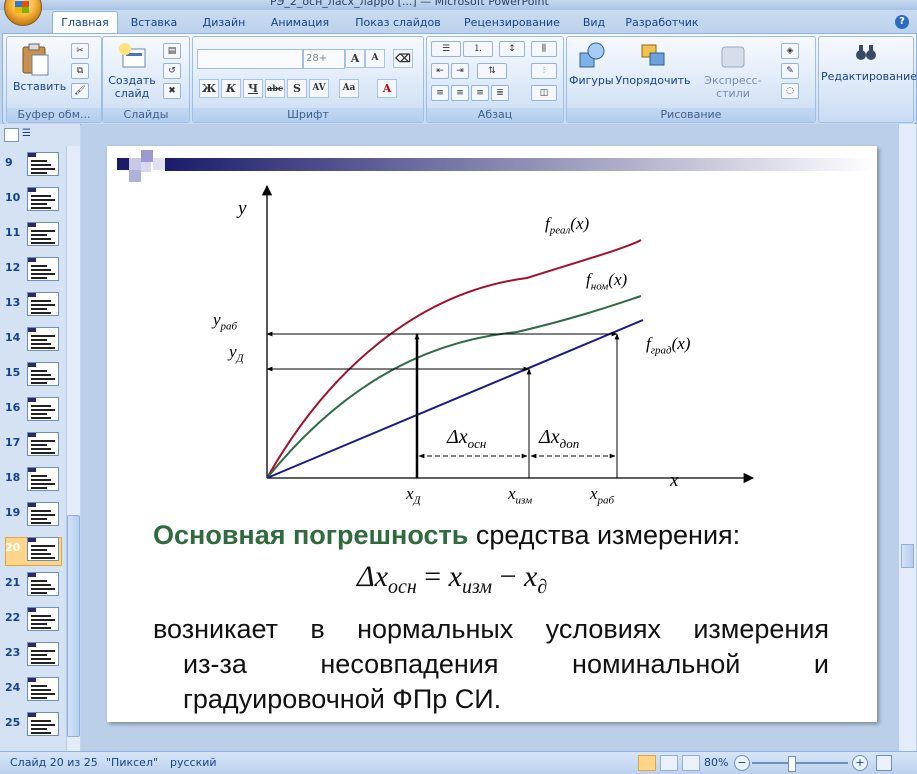 The height and width of the screenshot is (774, 917). What do you see at coordinates (39, 67) in the screenshot?
I see `paste-button: Вставить` at bounding box center [39, 67].